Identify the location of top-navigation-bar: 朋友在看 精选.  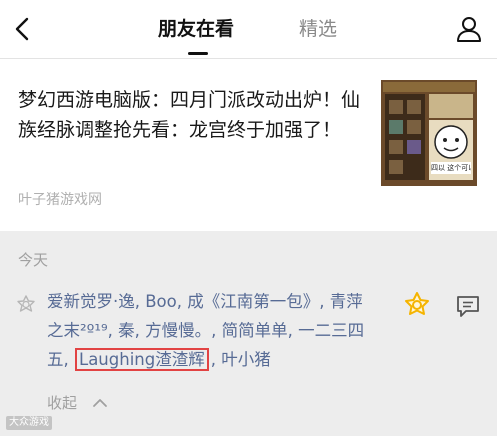
(248, 29).